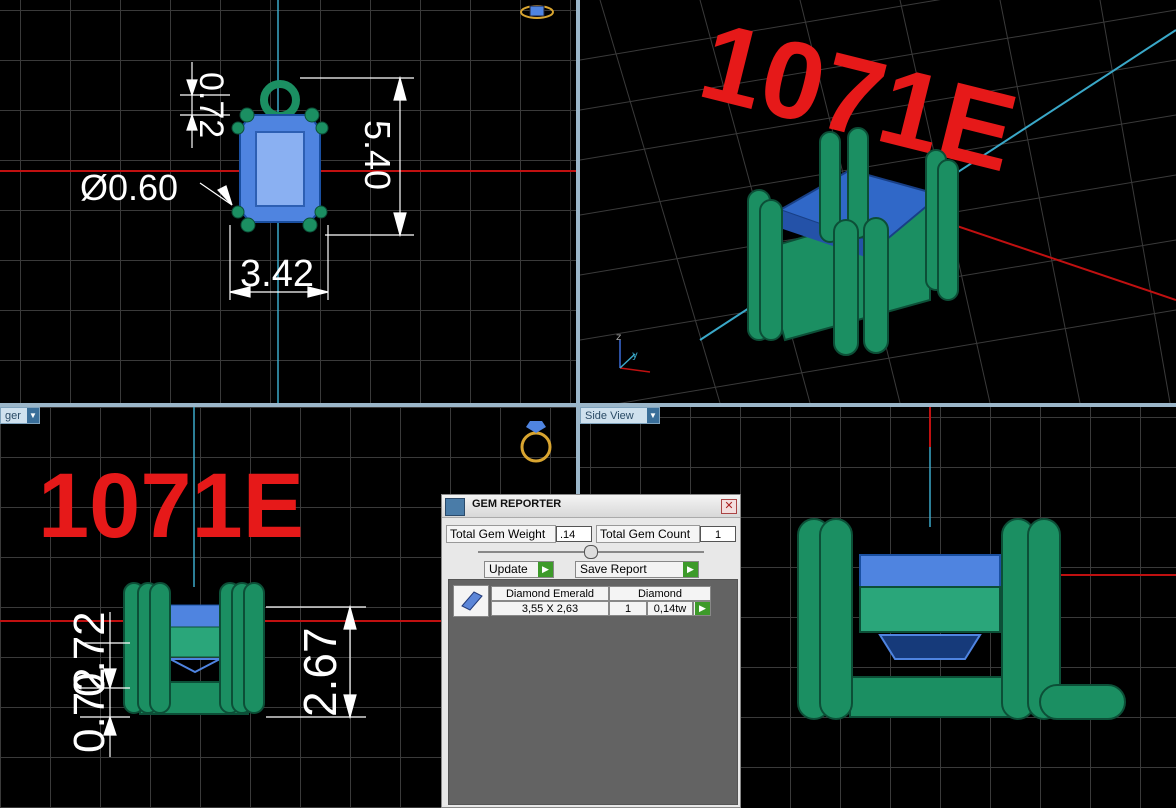  I want to click on gem-material-cell: Diamond, so click(660, 593).